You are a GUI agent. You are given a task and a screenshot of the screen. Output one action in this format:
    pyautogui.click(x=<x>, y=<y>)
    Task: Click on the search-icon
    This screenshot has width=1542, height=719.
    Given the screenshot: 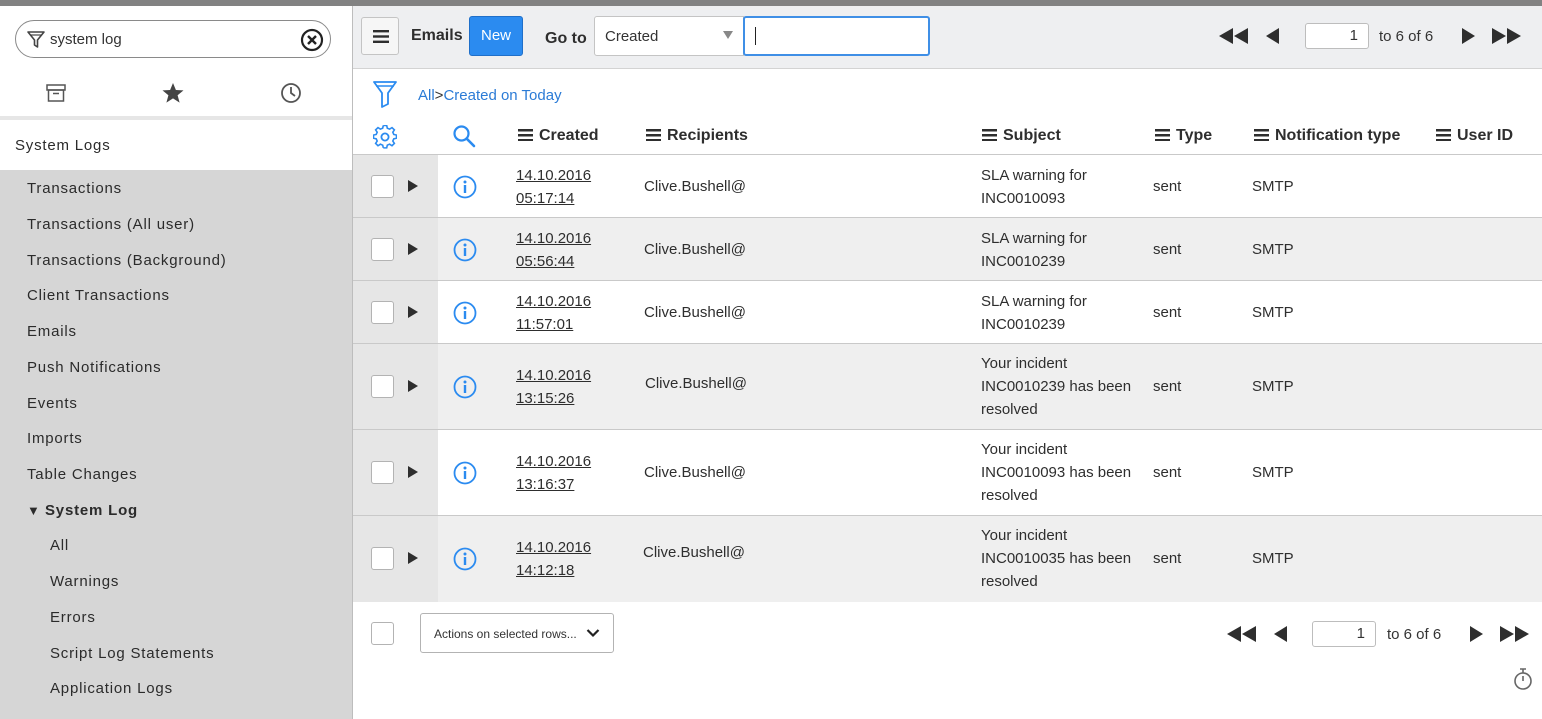 What is the action you would take?
    pyautogui.click(x=464, y=138)
    